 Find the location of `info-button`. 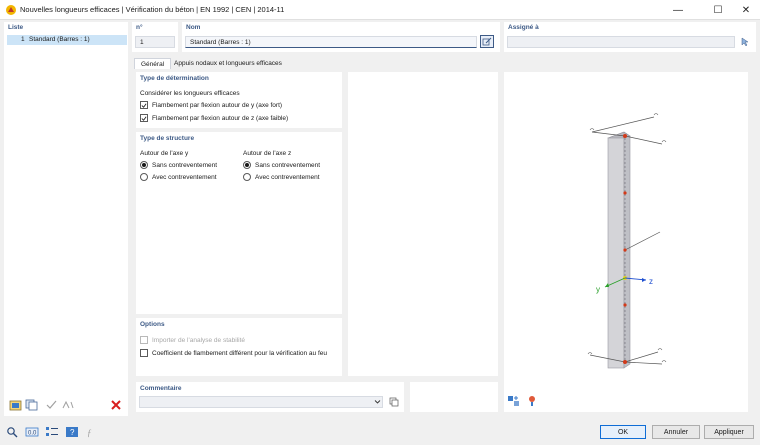

info-button is located at coordinates (532, 401).